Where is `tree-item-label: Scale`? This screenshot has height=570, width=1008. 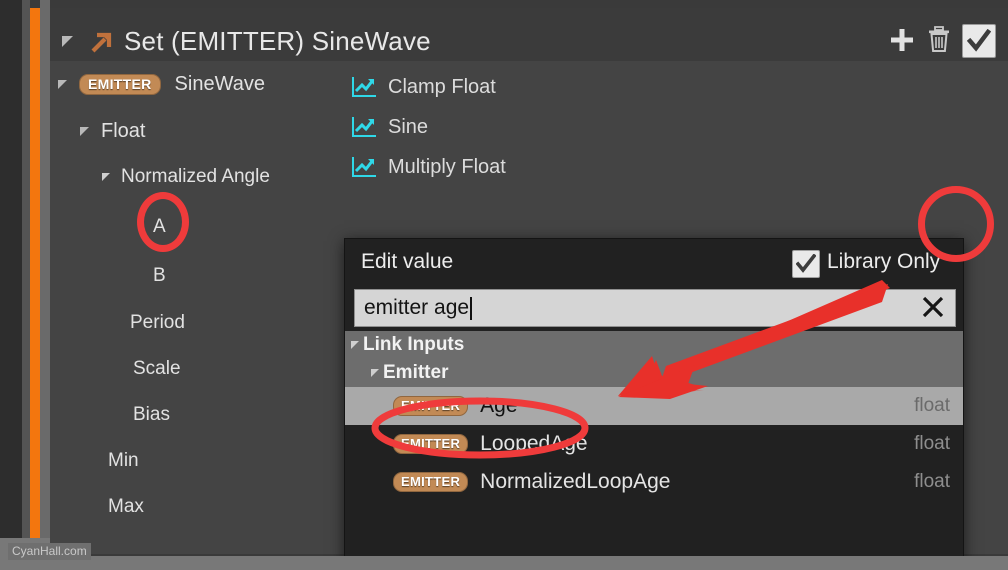
tree-item-label: Scale is located at coordinates (157, 368).